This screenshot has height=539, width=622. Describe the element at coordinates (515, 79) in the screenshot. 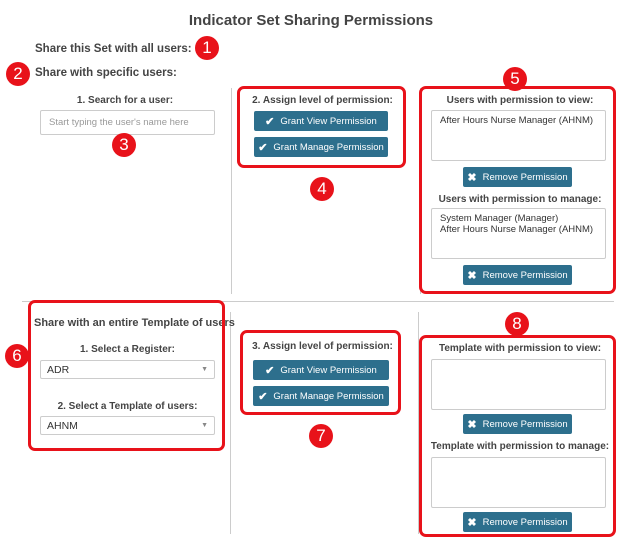

I see `annotation-badge-5: 5` at that location.